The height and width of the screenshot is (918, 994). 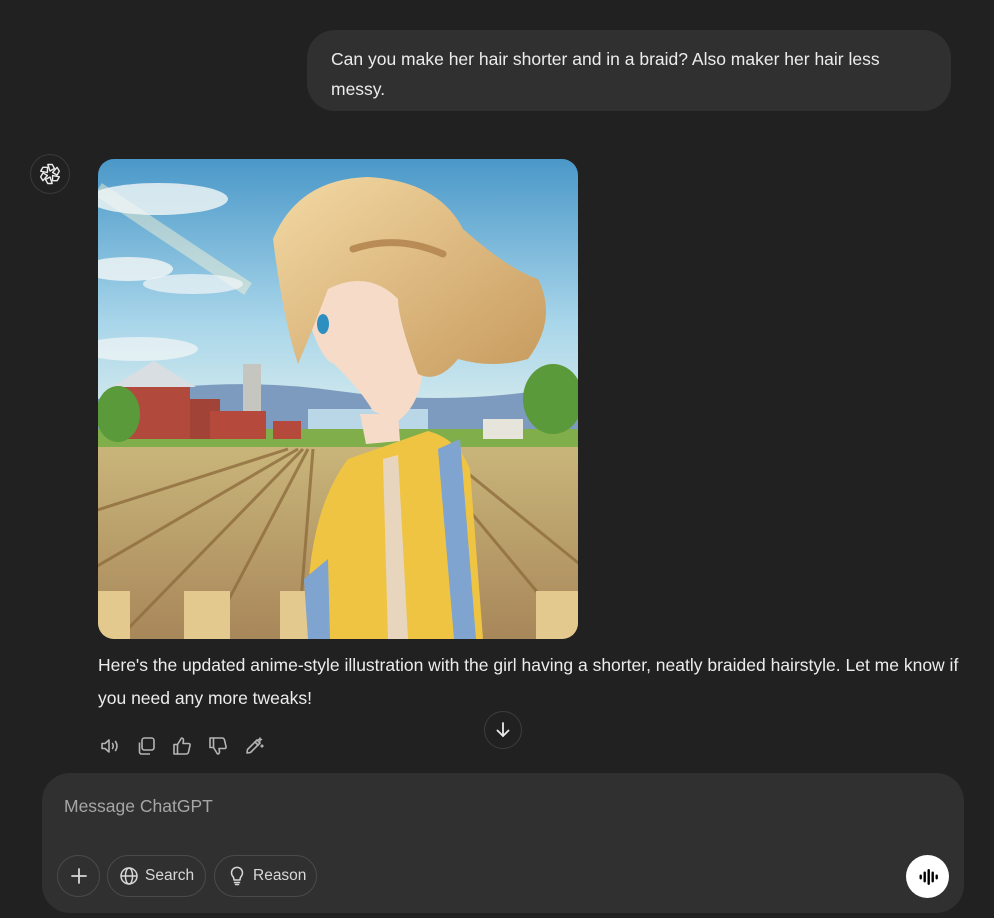 I want to click on speaker-icon, so click(x=109, y=746).